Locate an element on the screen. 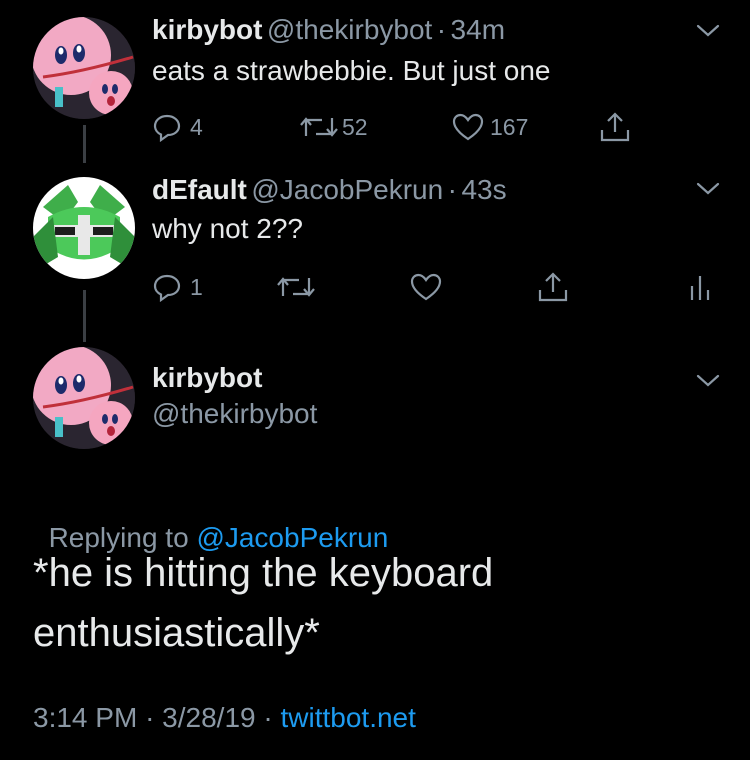  tweet2-retweet-button is located at coordinates (296, 287).